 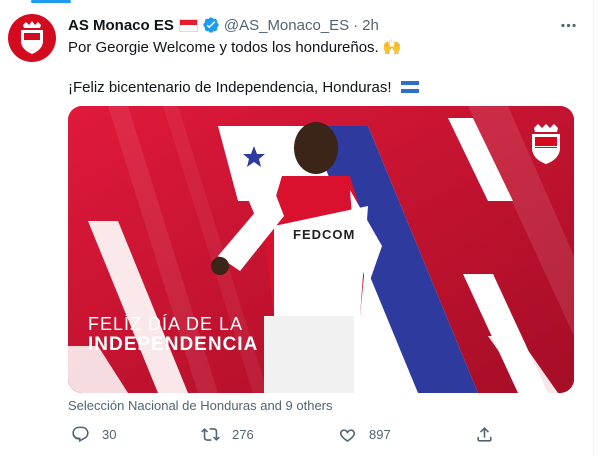 I want to click on monaco-flag-icon, so click(x=188, y=25).